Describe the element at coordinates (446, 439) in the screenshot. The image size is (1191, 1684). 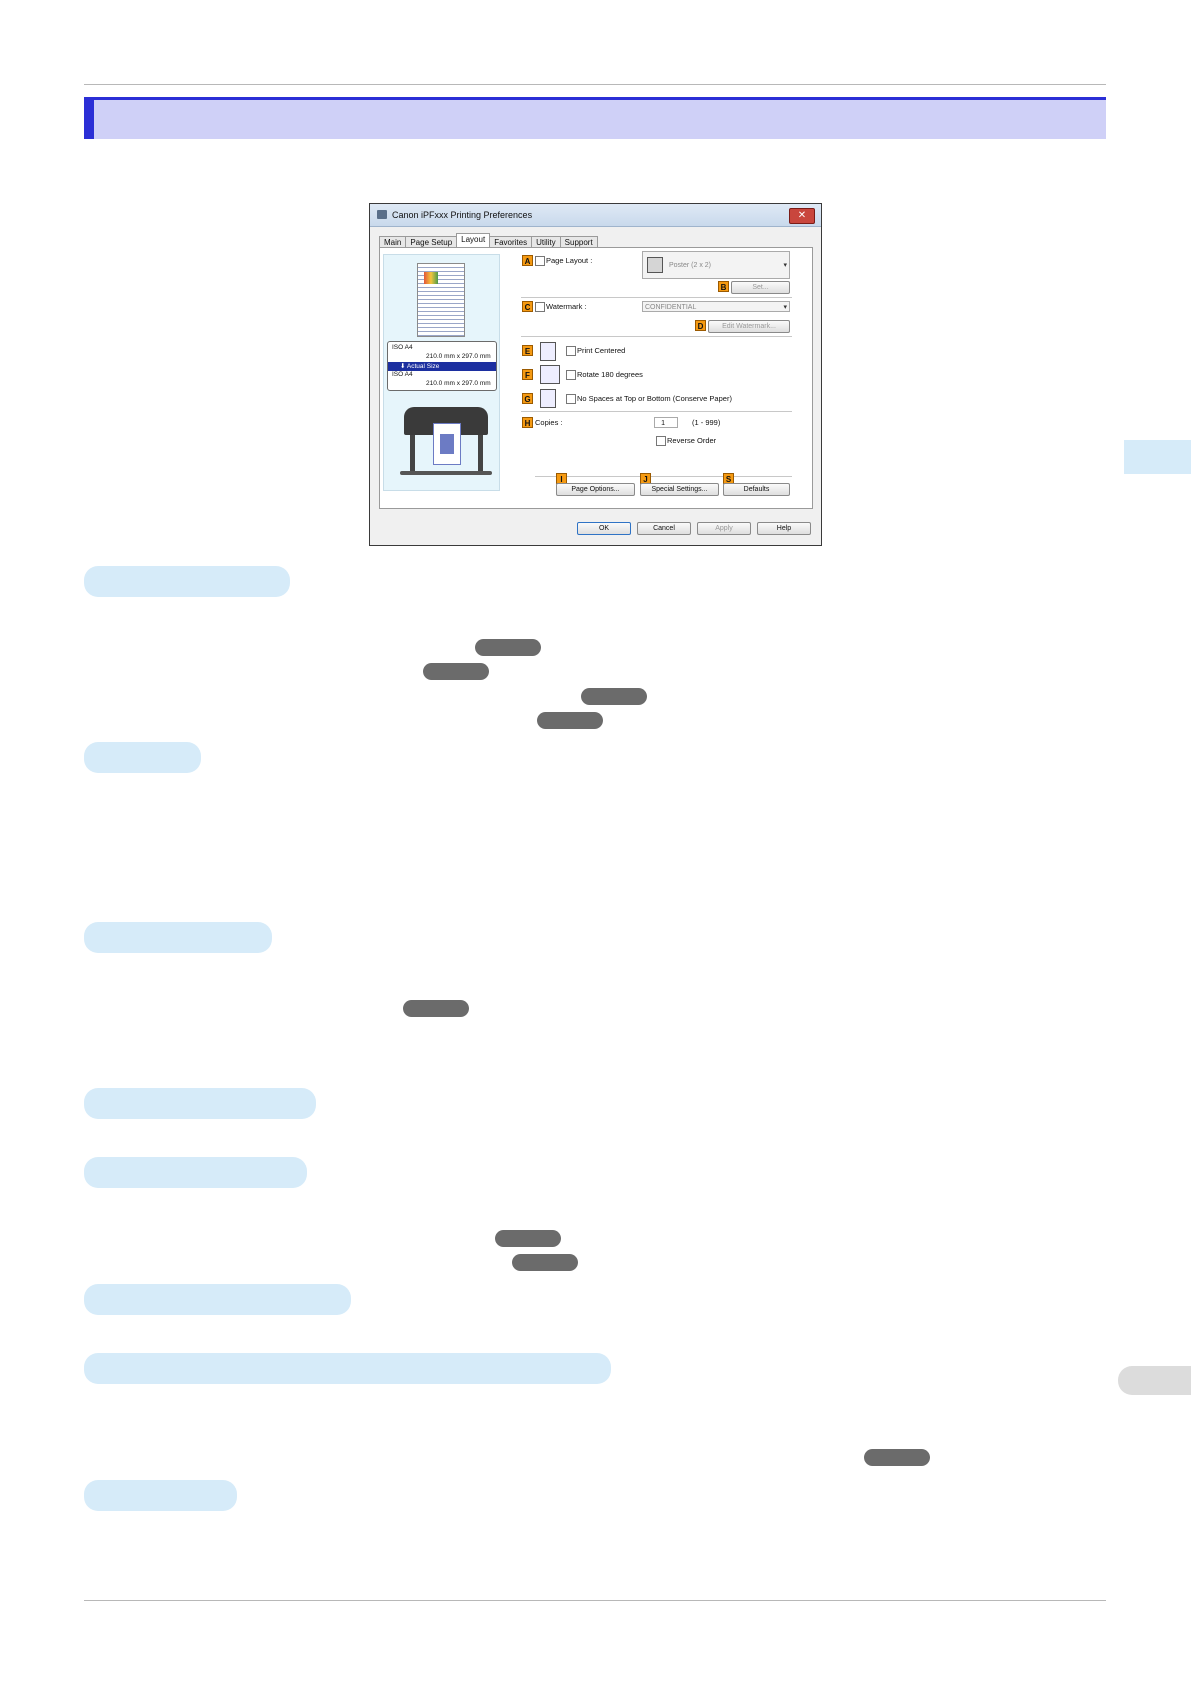
I see `printer-illustration` at that location.